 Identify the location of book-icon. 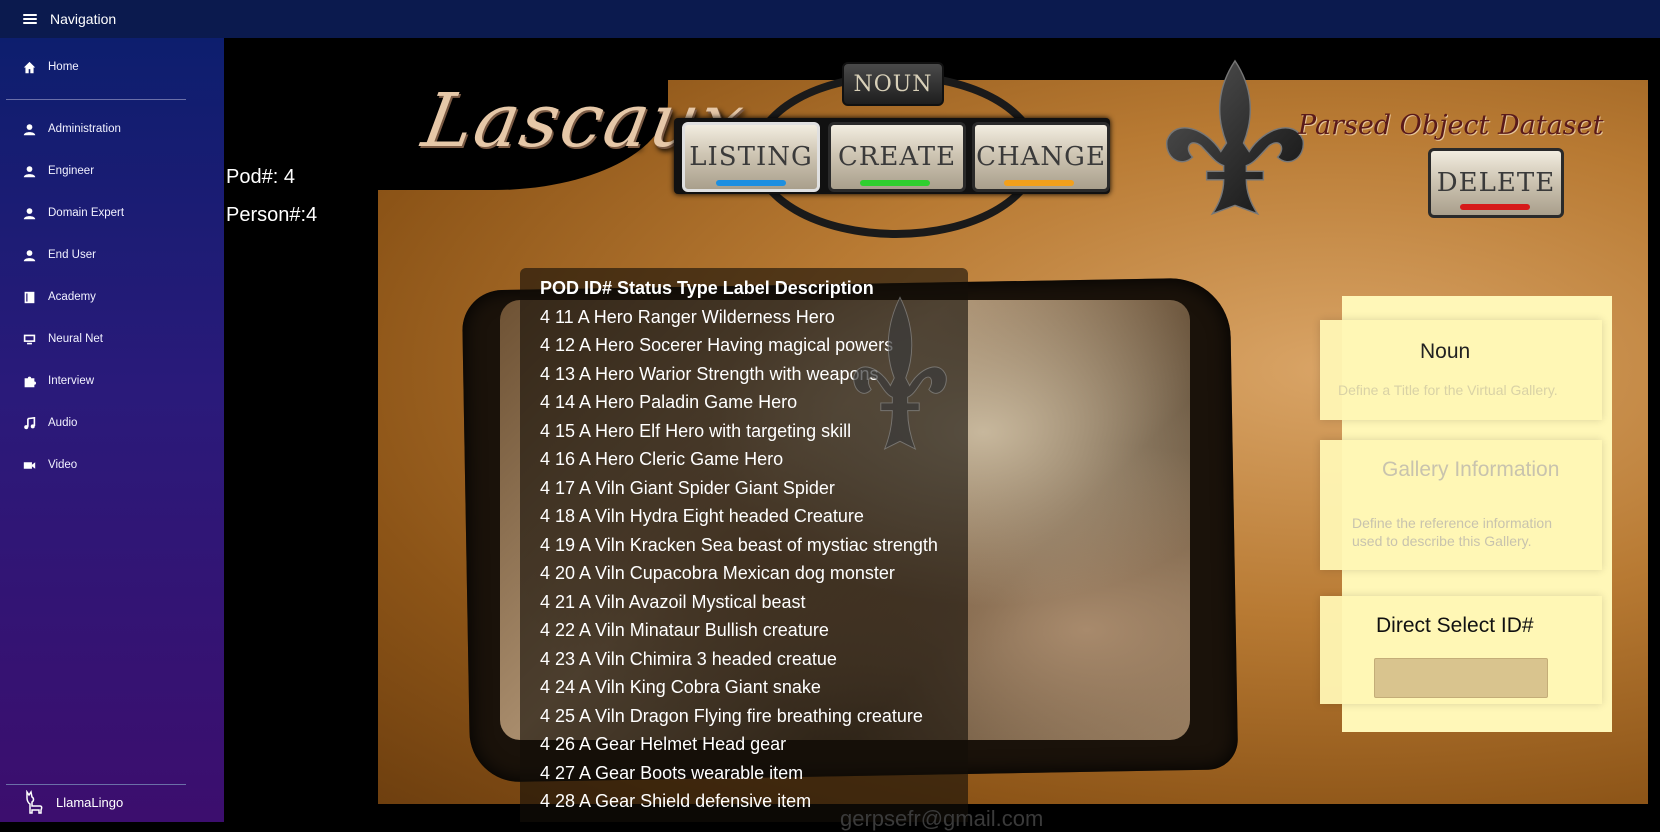
(29, 297).